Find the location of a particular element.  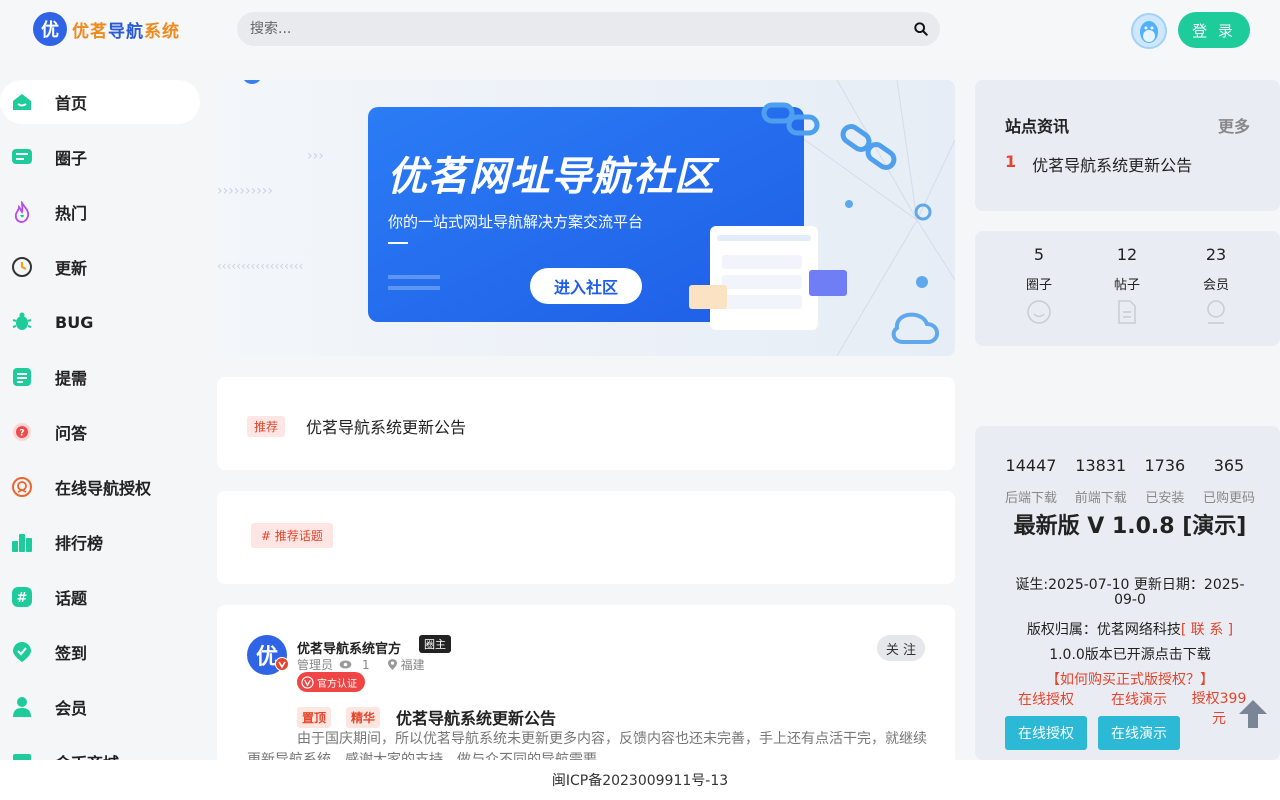

copyright-line: 版权归属：优茗网络科技[ 联 系 ] is located at coordinates (1130, 629).